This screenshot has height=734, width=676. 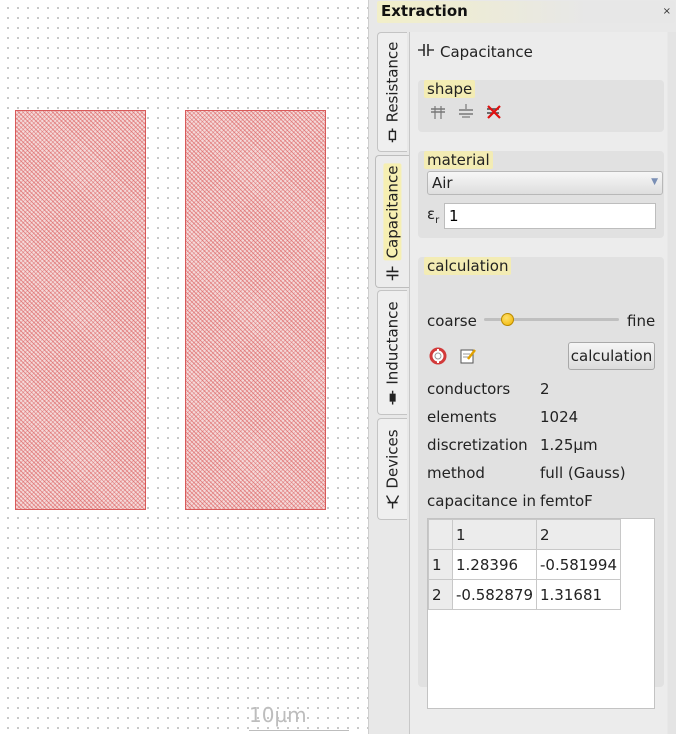 I want to click on coarse-label: coarse, so click(x=452, y=321).